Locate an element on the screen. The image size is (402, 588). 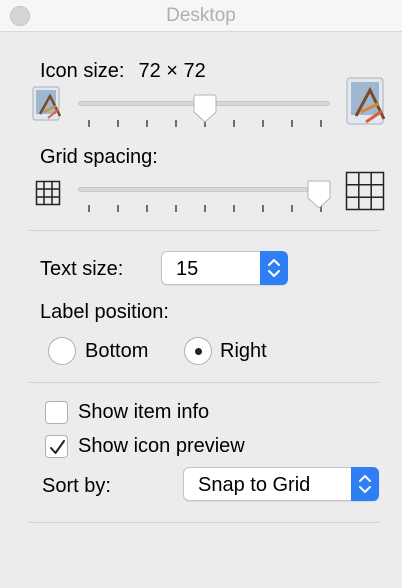
grid-spacing-label: Grid spacing: is located at coordinates (99, 157).